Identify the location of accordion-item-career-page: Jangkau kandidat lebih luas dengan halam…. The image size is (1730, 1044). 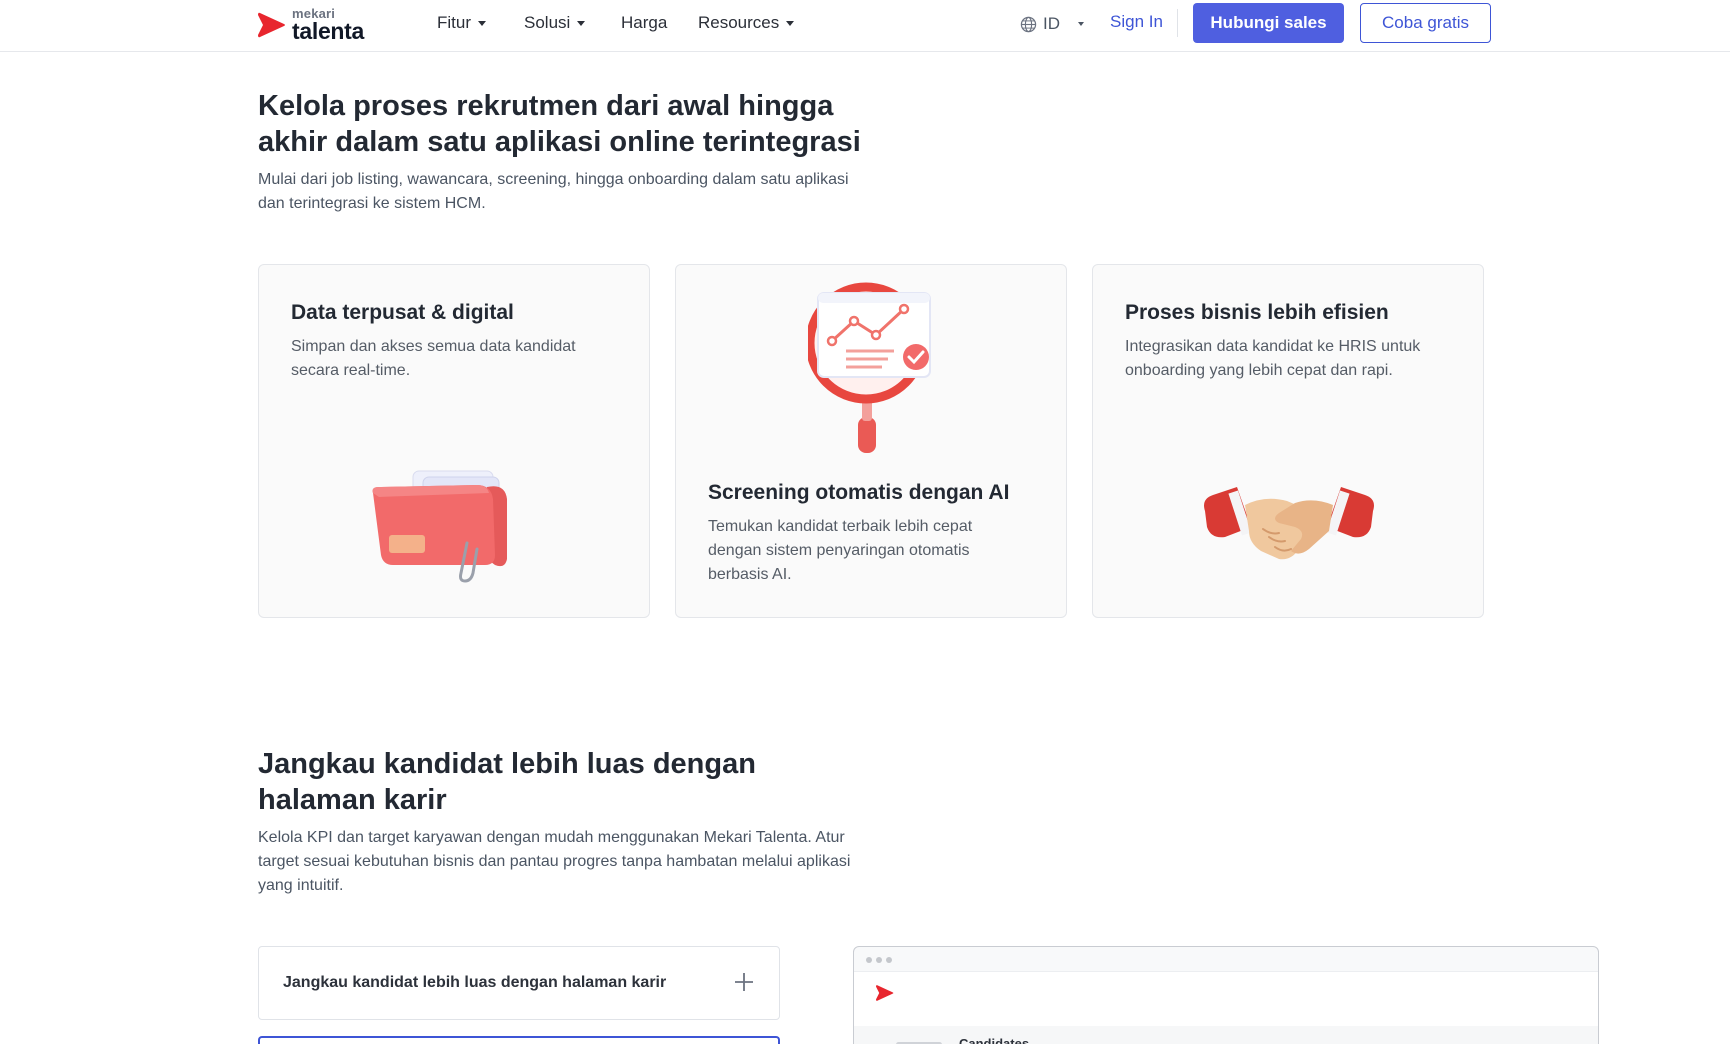
(519, 983).